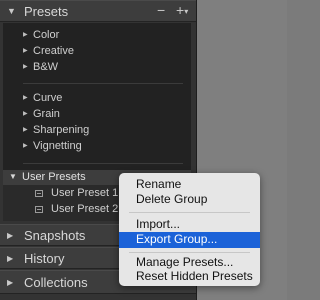 The height and width of the screenshot is (300, 320). I want to click on menu-item-delete-group: Delete Group, so click(189, 200).